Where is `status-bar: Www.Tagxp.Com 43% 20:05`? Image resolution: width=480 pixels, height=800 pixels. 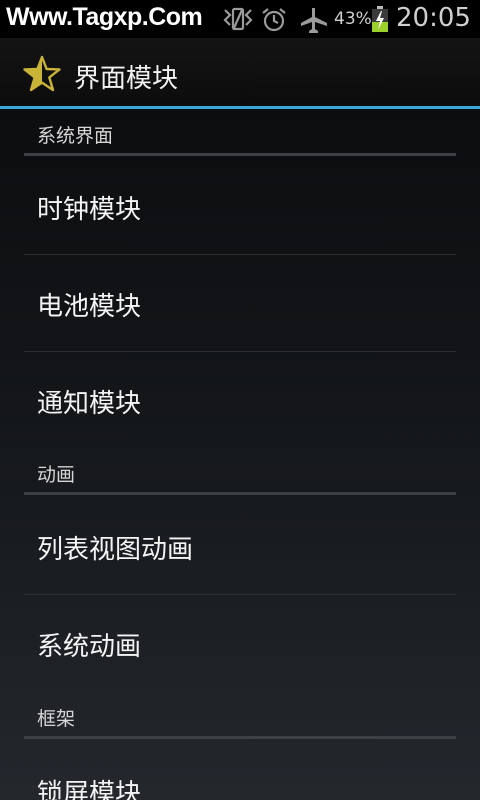 status-bar: Www.Tagxp.Com 43% 20:05 is located at coordinates (240, 19).